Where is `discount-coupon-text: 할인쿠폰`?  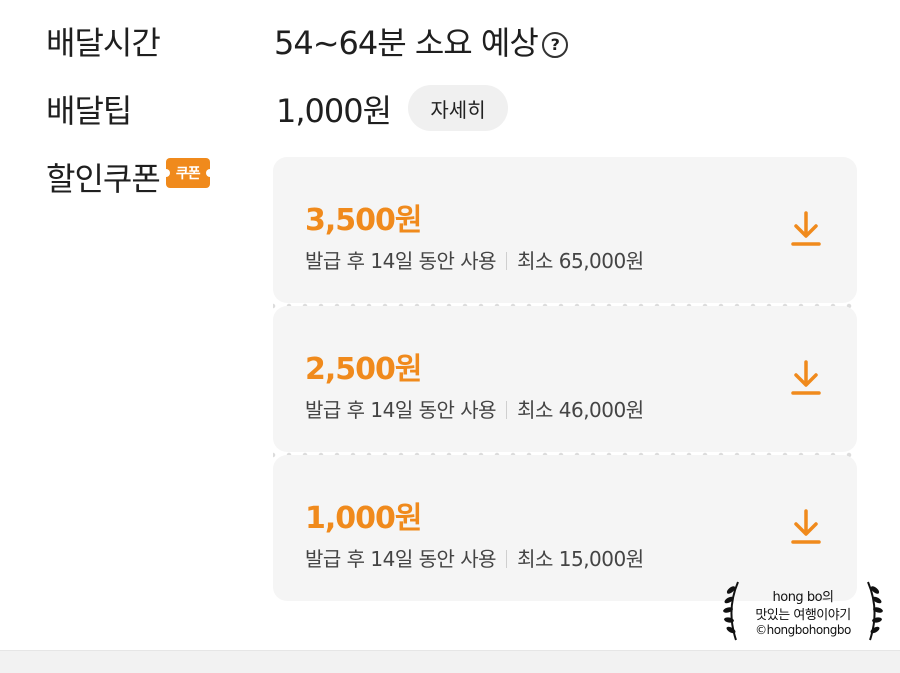 discount-coupon-text: 할인쿠폰 is located at coordinates (103, 179).